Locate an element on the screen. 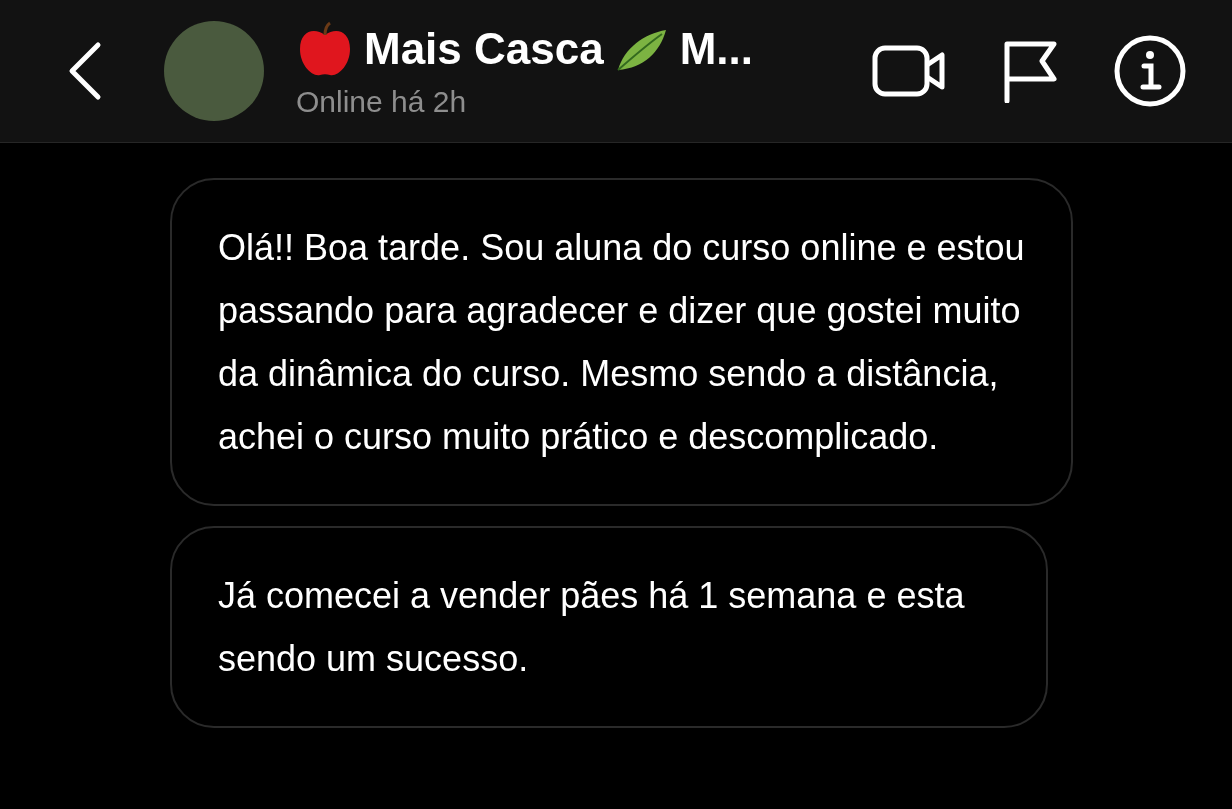 The width and height of the screenshot is (1232, 809). chat-title: Mais Casca is located at coordinates (484, 49).